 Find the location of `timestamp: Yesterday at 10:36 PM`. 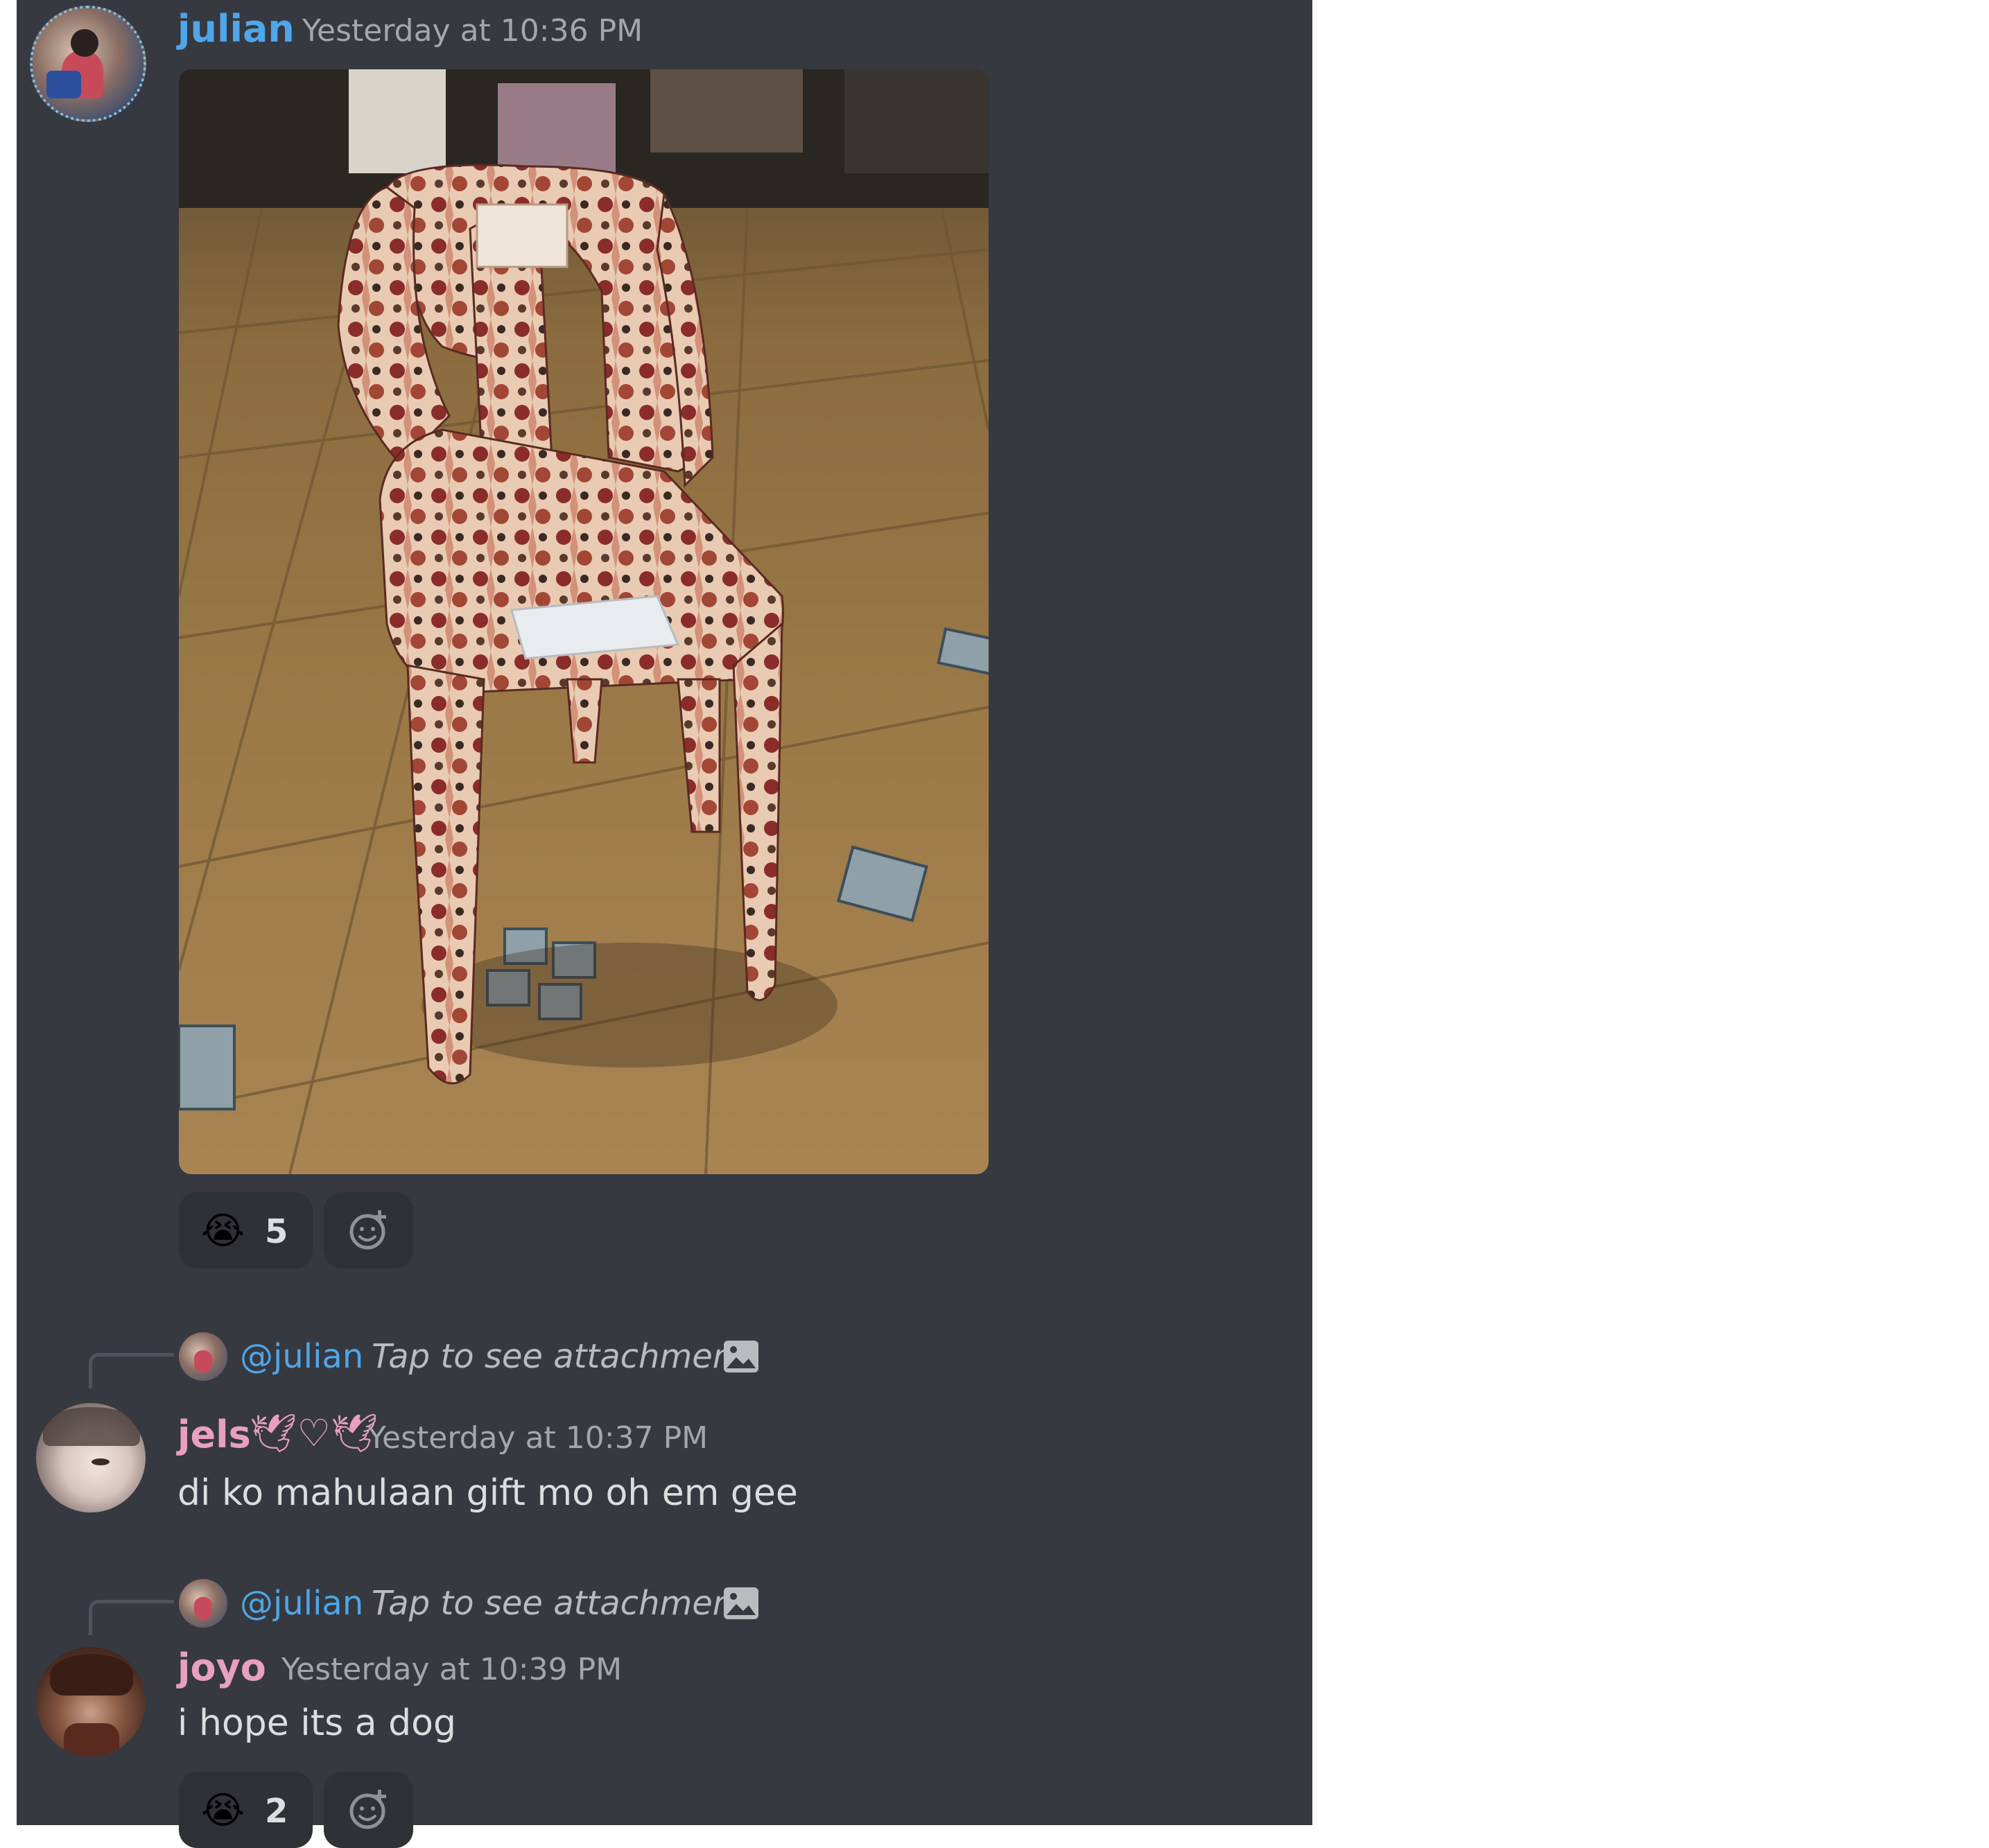

timestamp: Yesterday at 10:36 PM is located at coordinates (473, 31).